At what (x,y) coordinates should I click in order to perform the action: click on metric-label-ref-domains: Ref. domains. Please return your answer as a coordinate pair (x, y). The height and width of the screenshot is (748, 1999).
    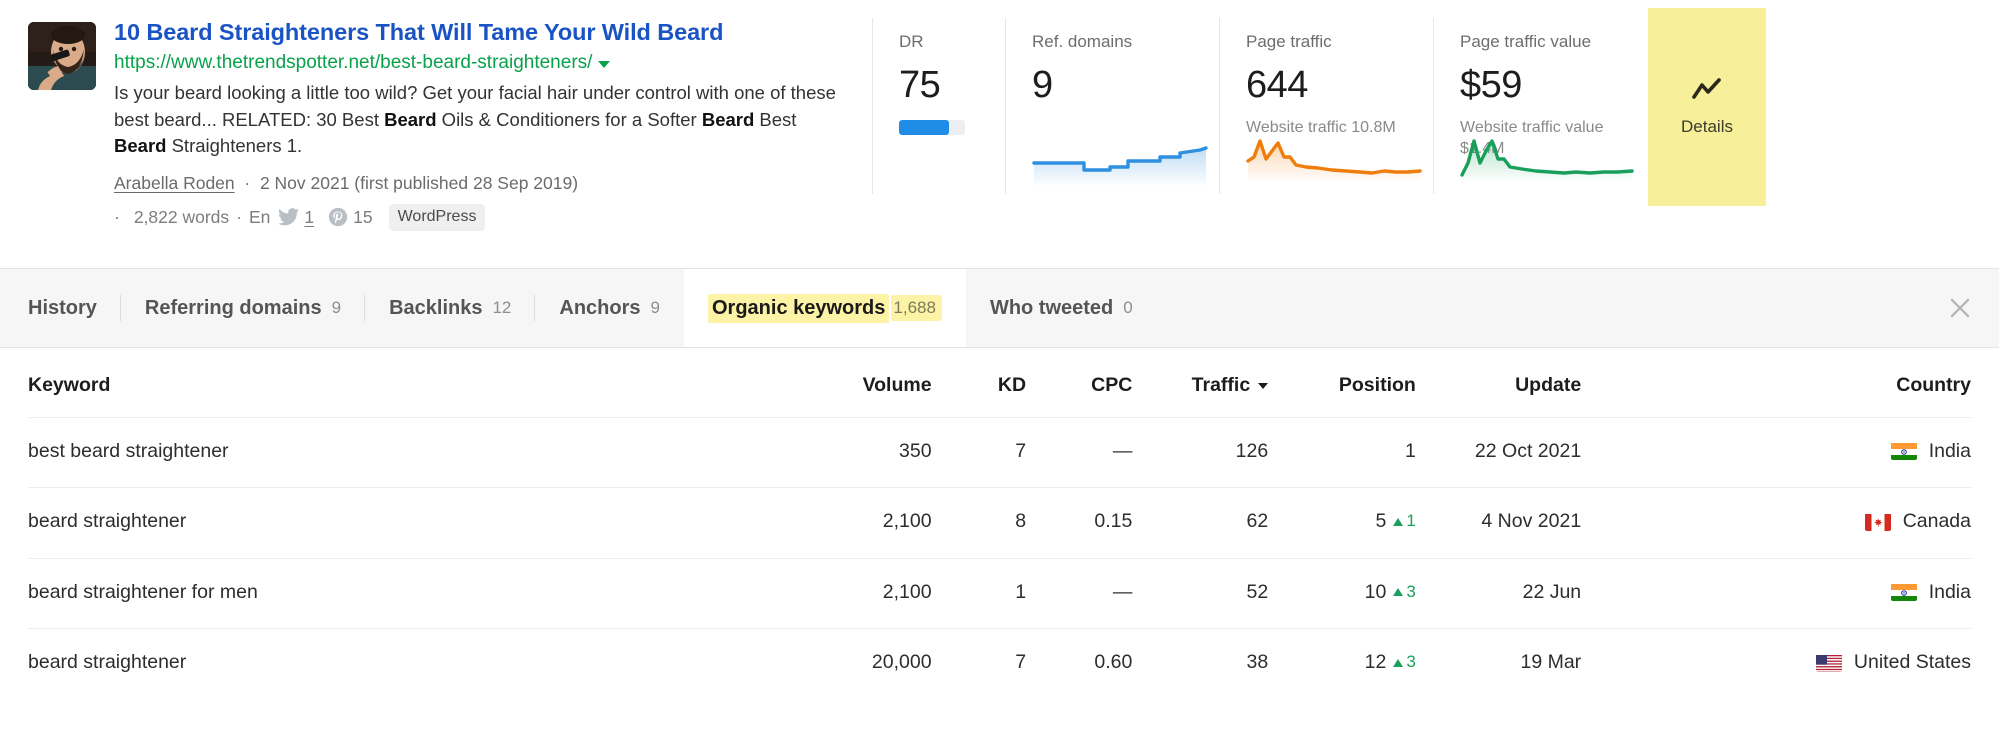
    Looking at the image, I should click on (1082, 41).